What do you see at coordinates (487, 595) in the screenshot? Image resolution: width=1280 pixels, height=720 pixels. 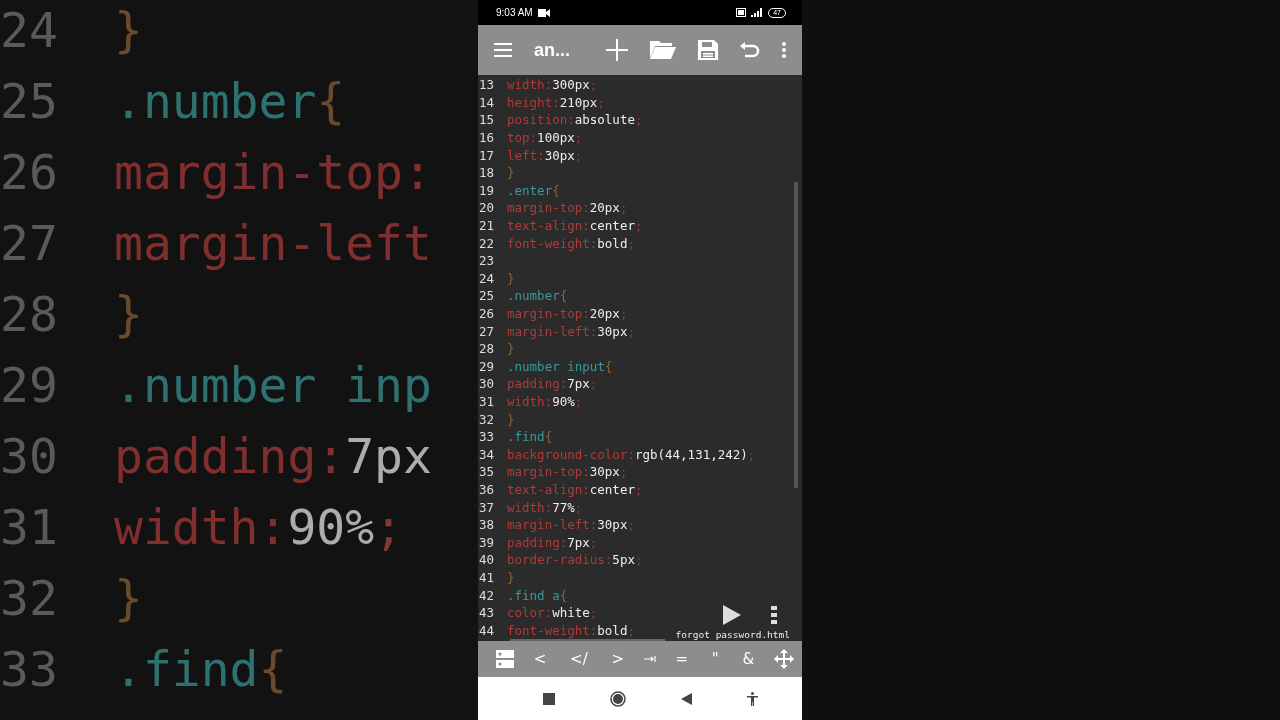 I see `line-number: 42` at bounding box center [487, 595].